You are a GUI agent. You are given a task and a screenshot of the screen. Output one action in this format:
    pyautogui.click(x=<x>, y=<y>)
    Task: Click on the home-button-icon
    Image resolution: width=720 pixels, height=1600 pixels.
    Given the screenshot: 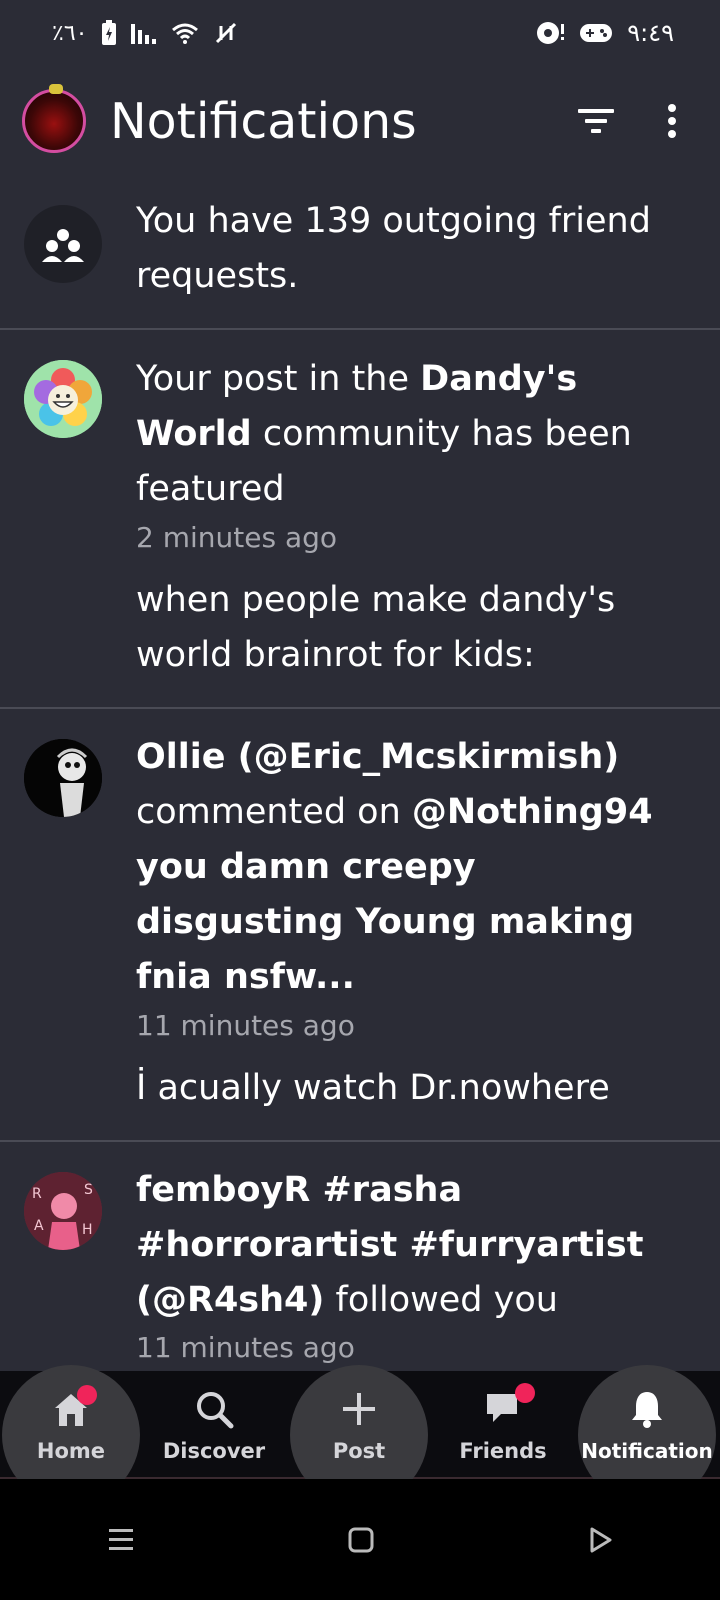 What is the action you would take?
    pyautogui.click(x=361, y=1540)
    